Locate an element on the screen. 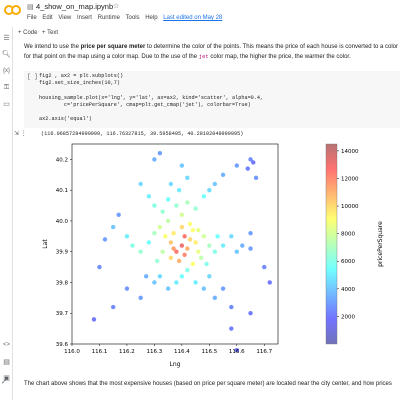  drive-file-icon: ▤ is located at coordinates (30, 7).